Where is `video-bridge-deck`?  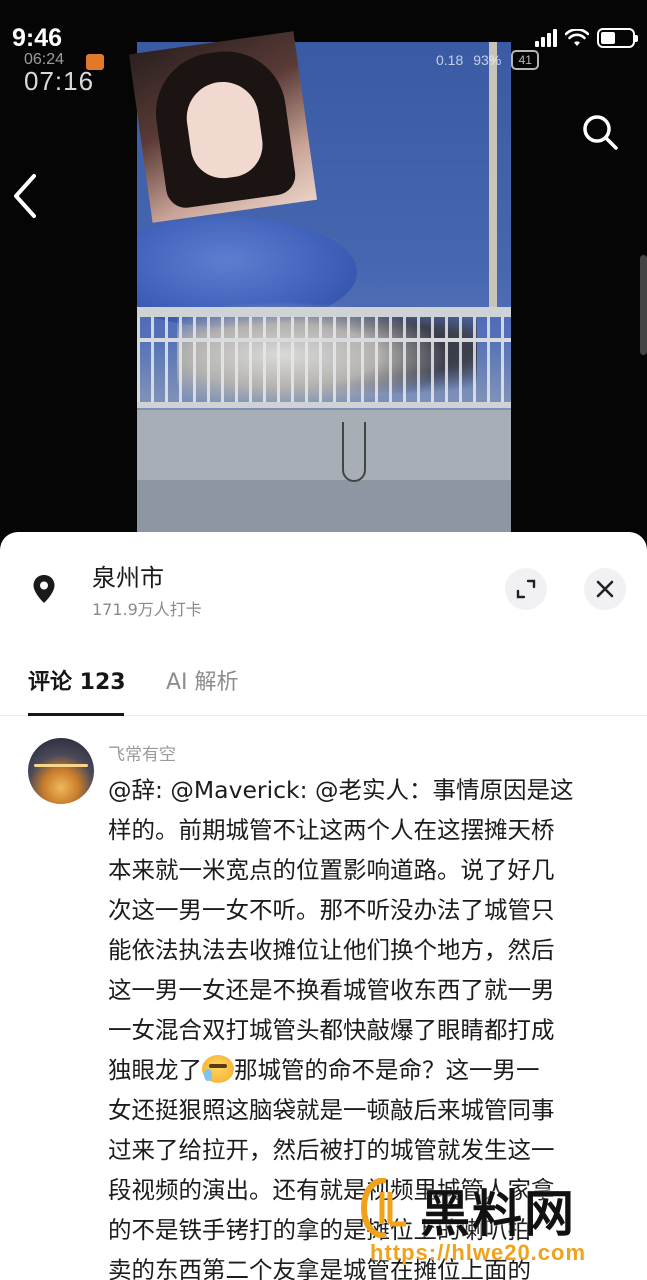 video-bridge-deck is located at coordinates (324, 445).